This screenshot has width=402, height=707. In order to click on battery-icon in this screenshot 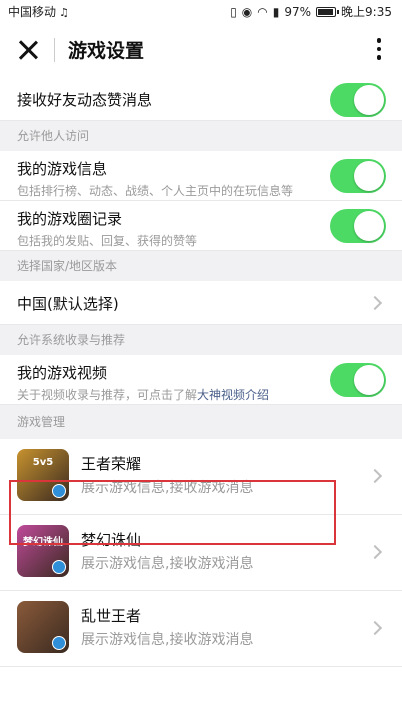, I will do `click(328, 11)`.